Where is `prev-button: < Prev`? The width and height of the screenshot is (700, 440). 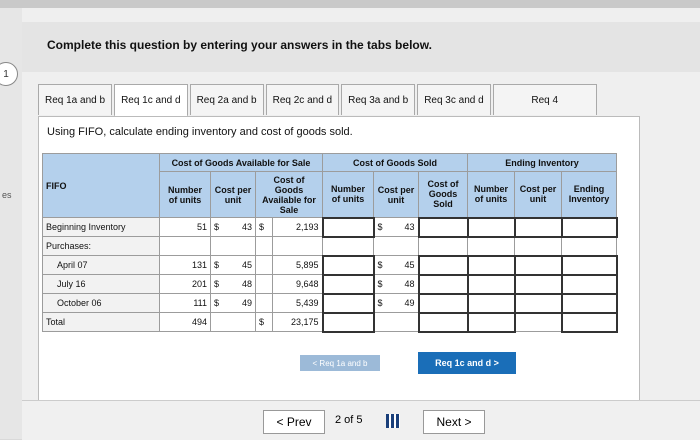 prev-button: < Prev is located at coordinates (294, 422).